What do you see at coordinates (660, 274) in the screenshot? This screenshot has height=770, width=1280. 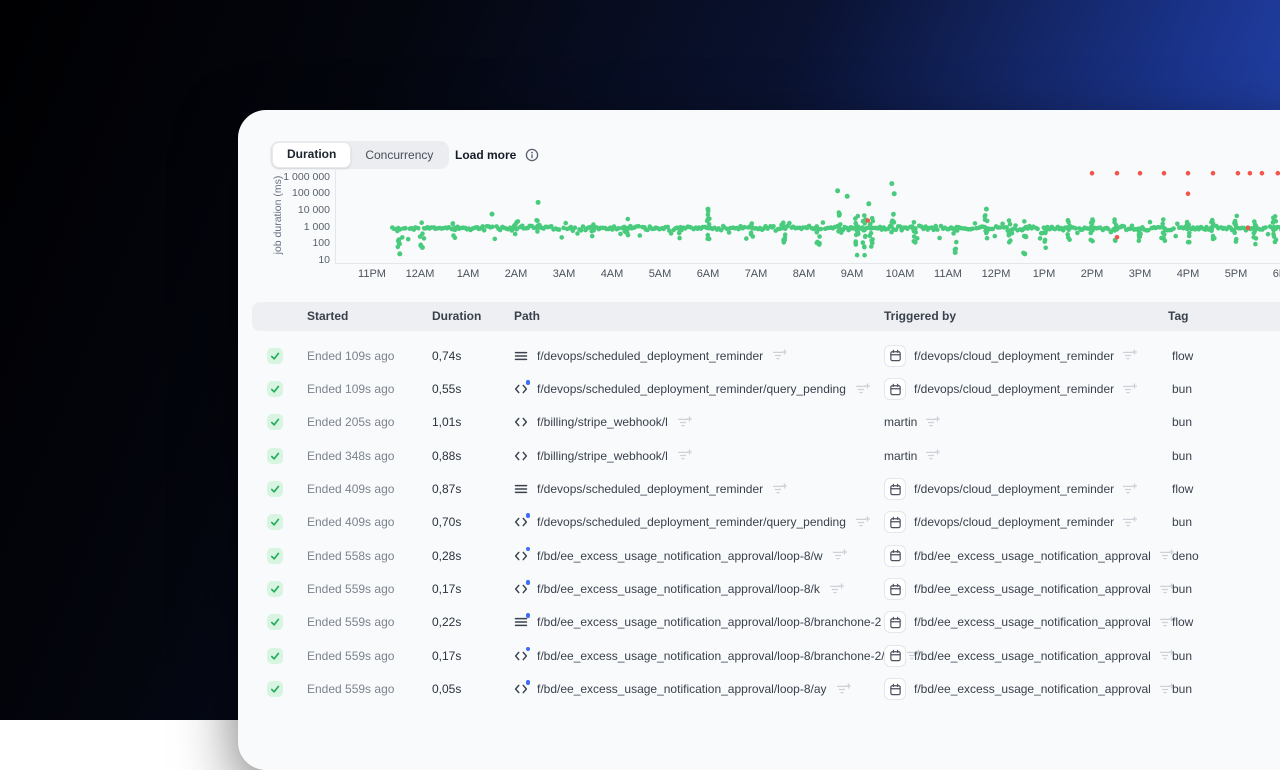 I see `x-tick-label: 5AM` at bounding box center [660, 274].